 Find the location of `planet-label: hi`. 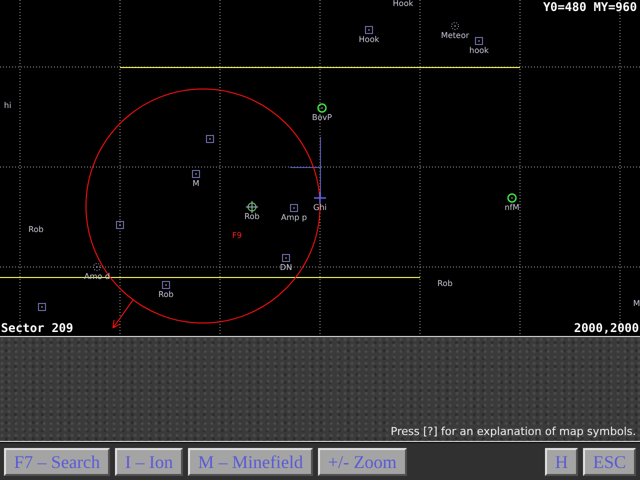

planet-label: hi is located at coordinates (8, 105).